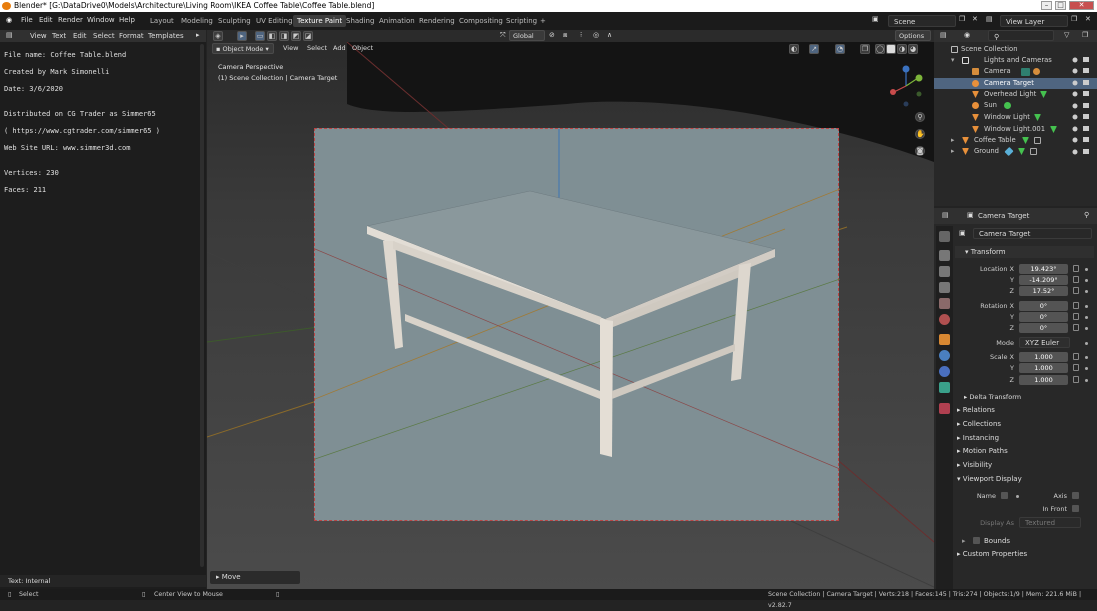  Describe the element at coordinates (1015, 49) in the screenshot. I see `outliner-row-scene-collection: Scene Collection` at that location.